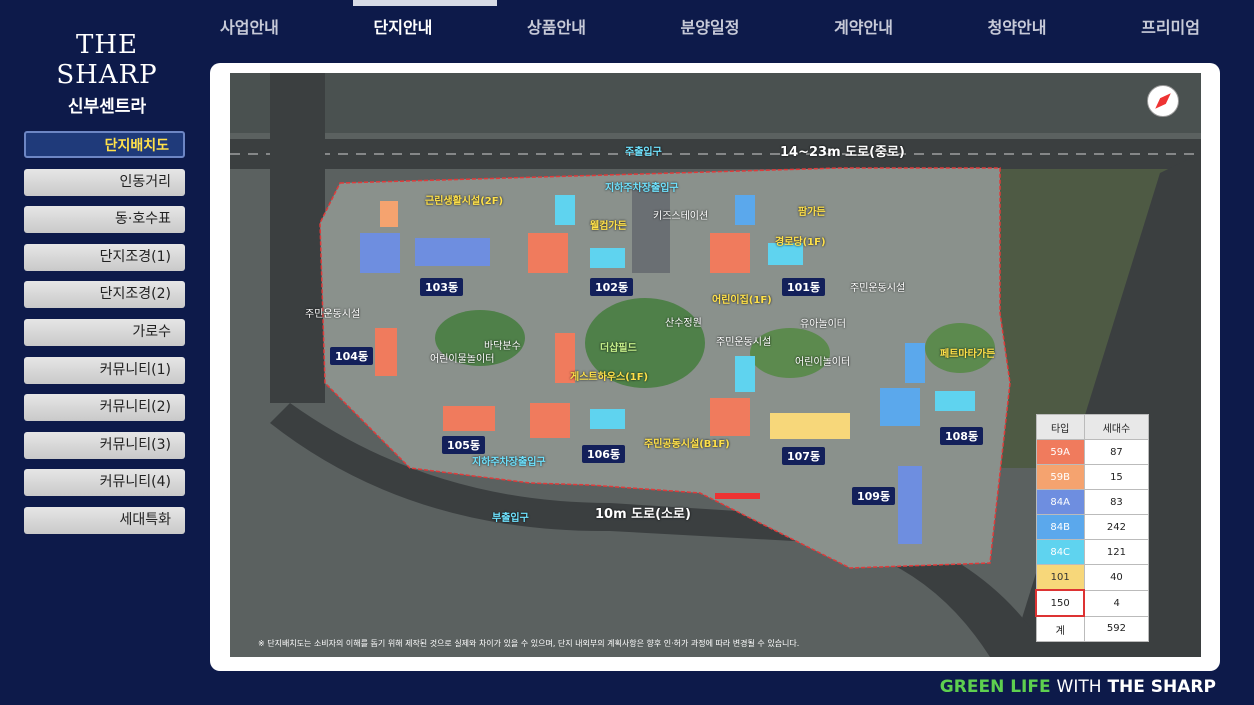  I want to click on legend-count: 83, so click(1116, 502).